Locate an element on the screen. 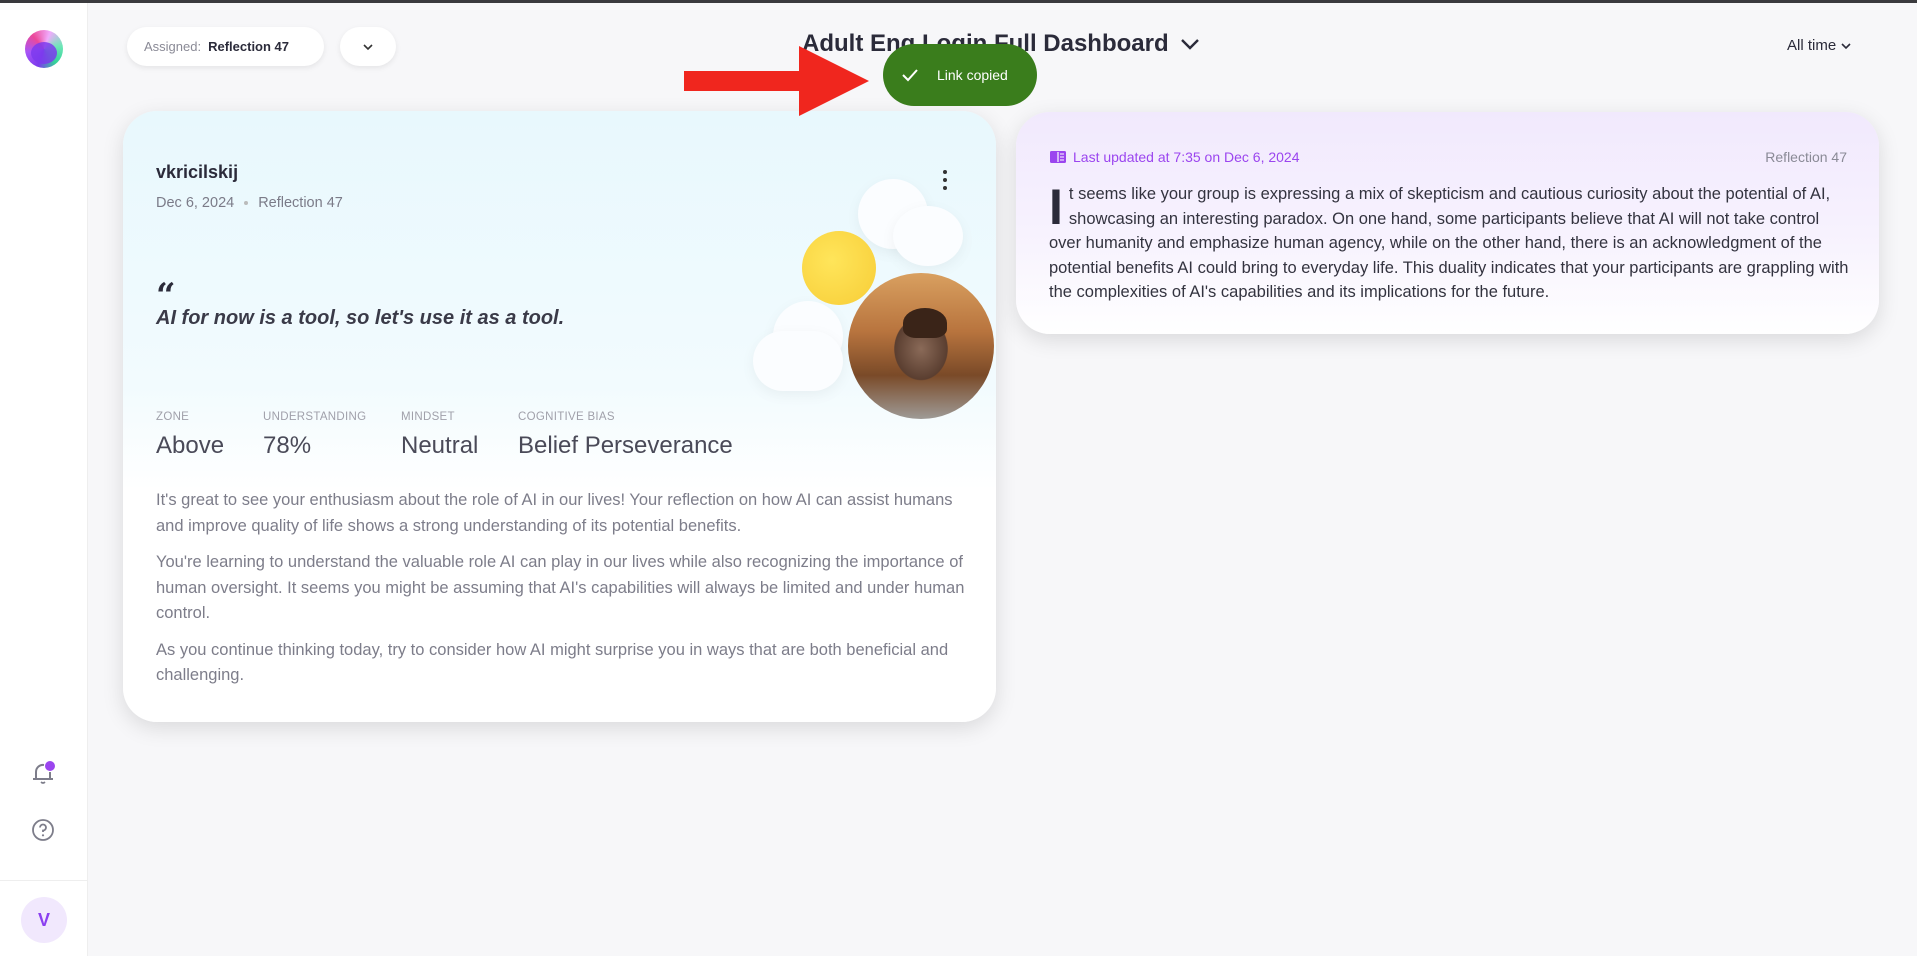 The image size is (1917, 956). link-copied-toast: Link copied is located at coordinates (960, 75).